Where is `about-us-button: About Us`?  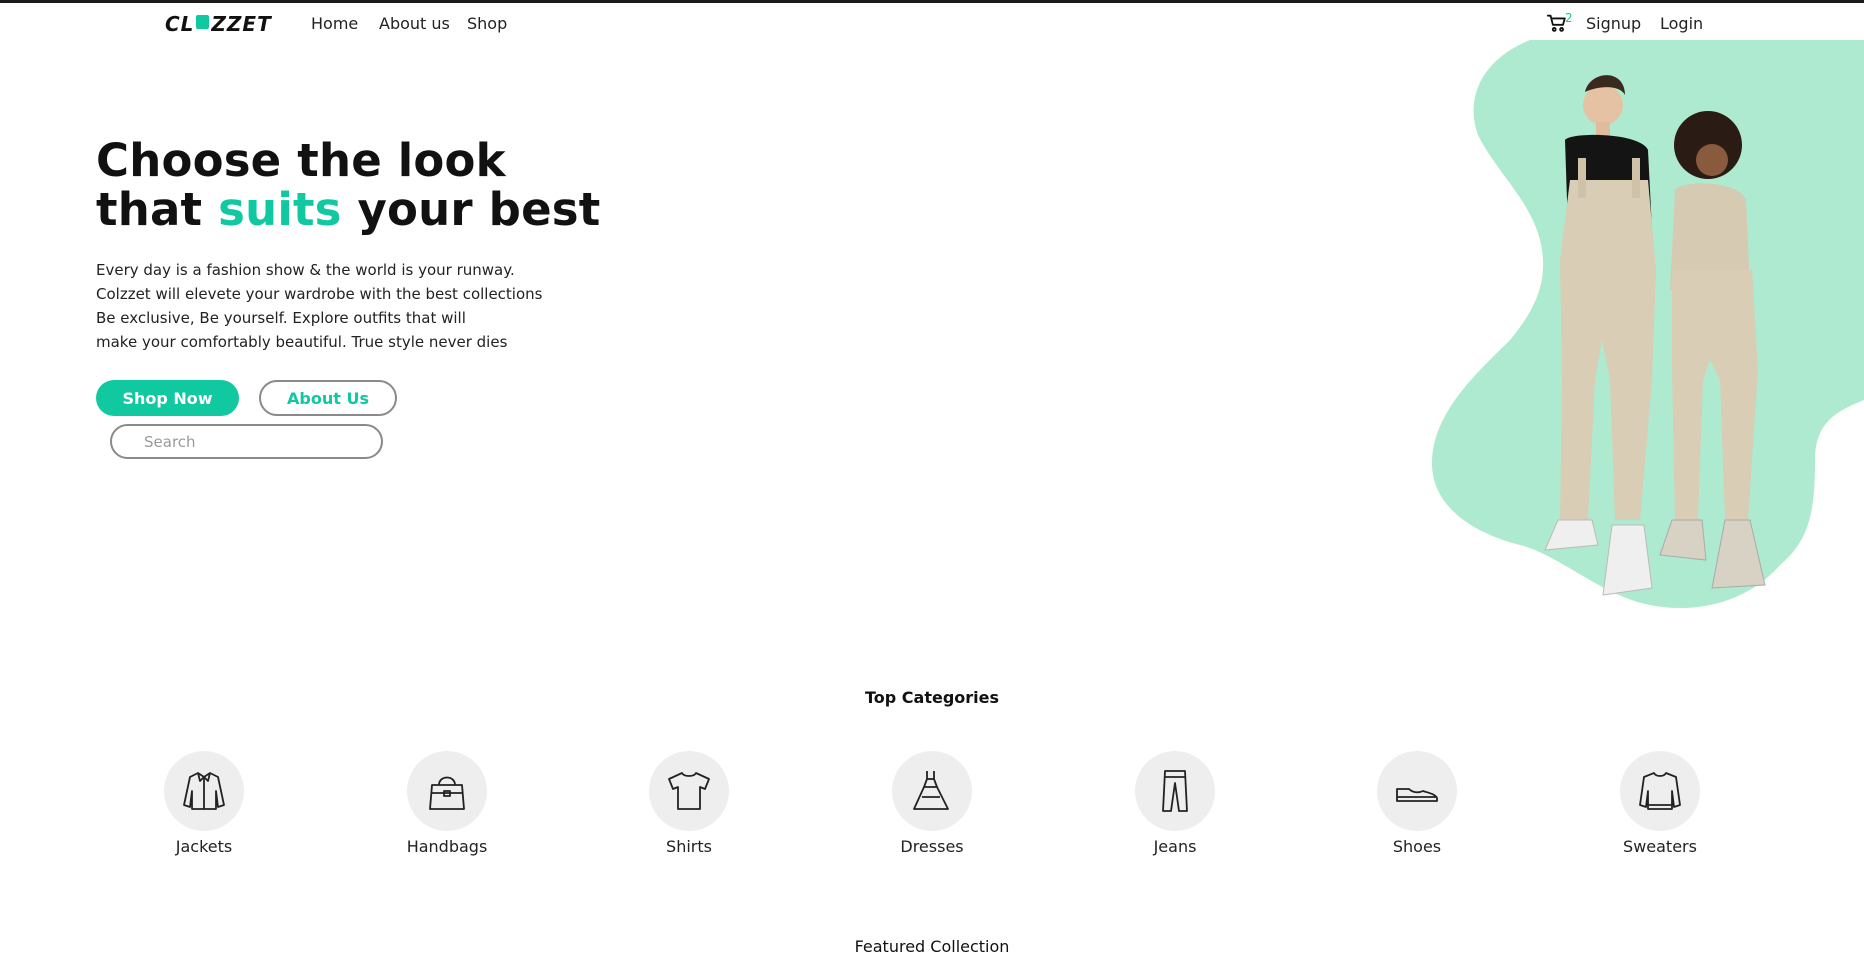 about-us-button: About Us is located at coordinates (328, 398).